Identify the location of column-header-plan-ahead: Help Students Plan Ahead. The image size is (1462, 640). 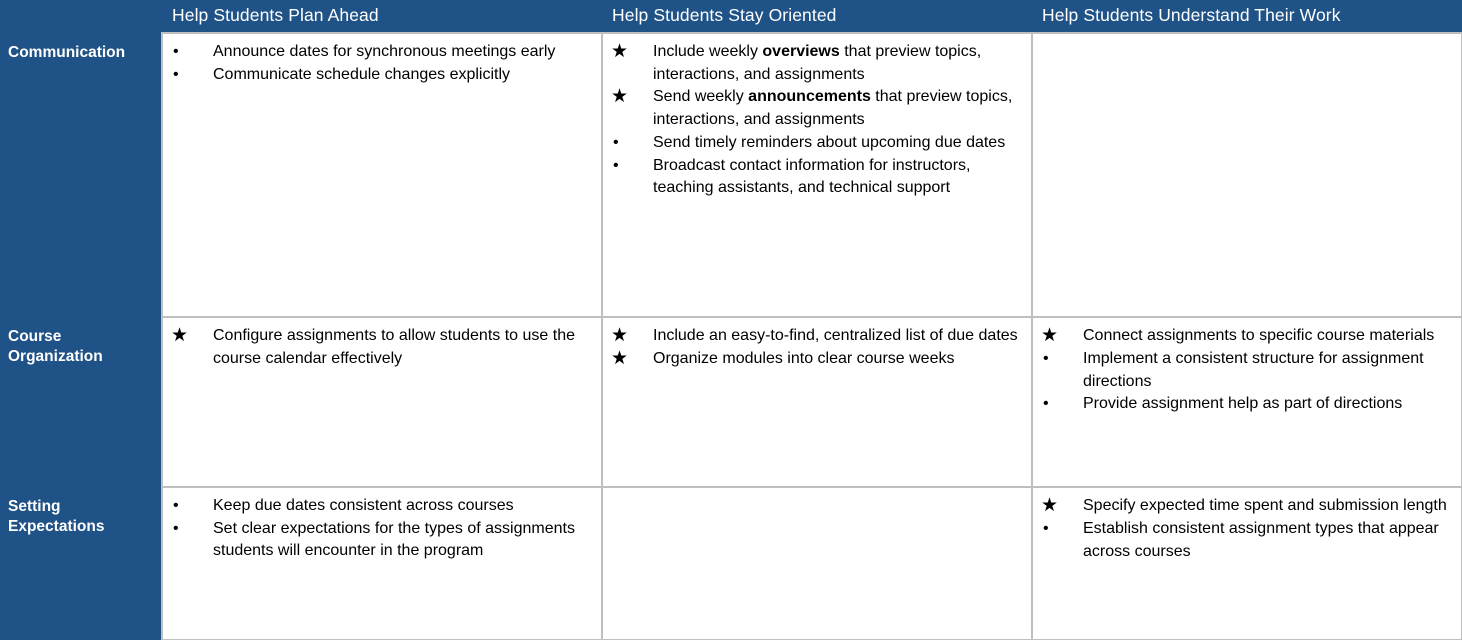
(382, 16).